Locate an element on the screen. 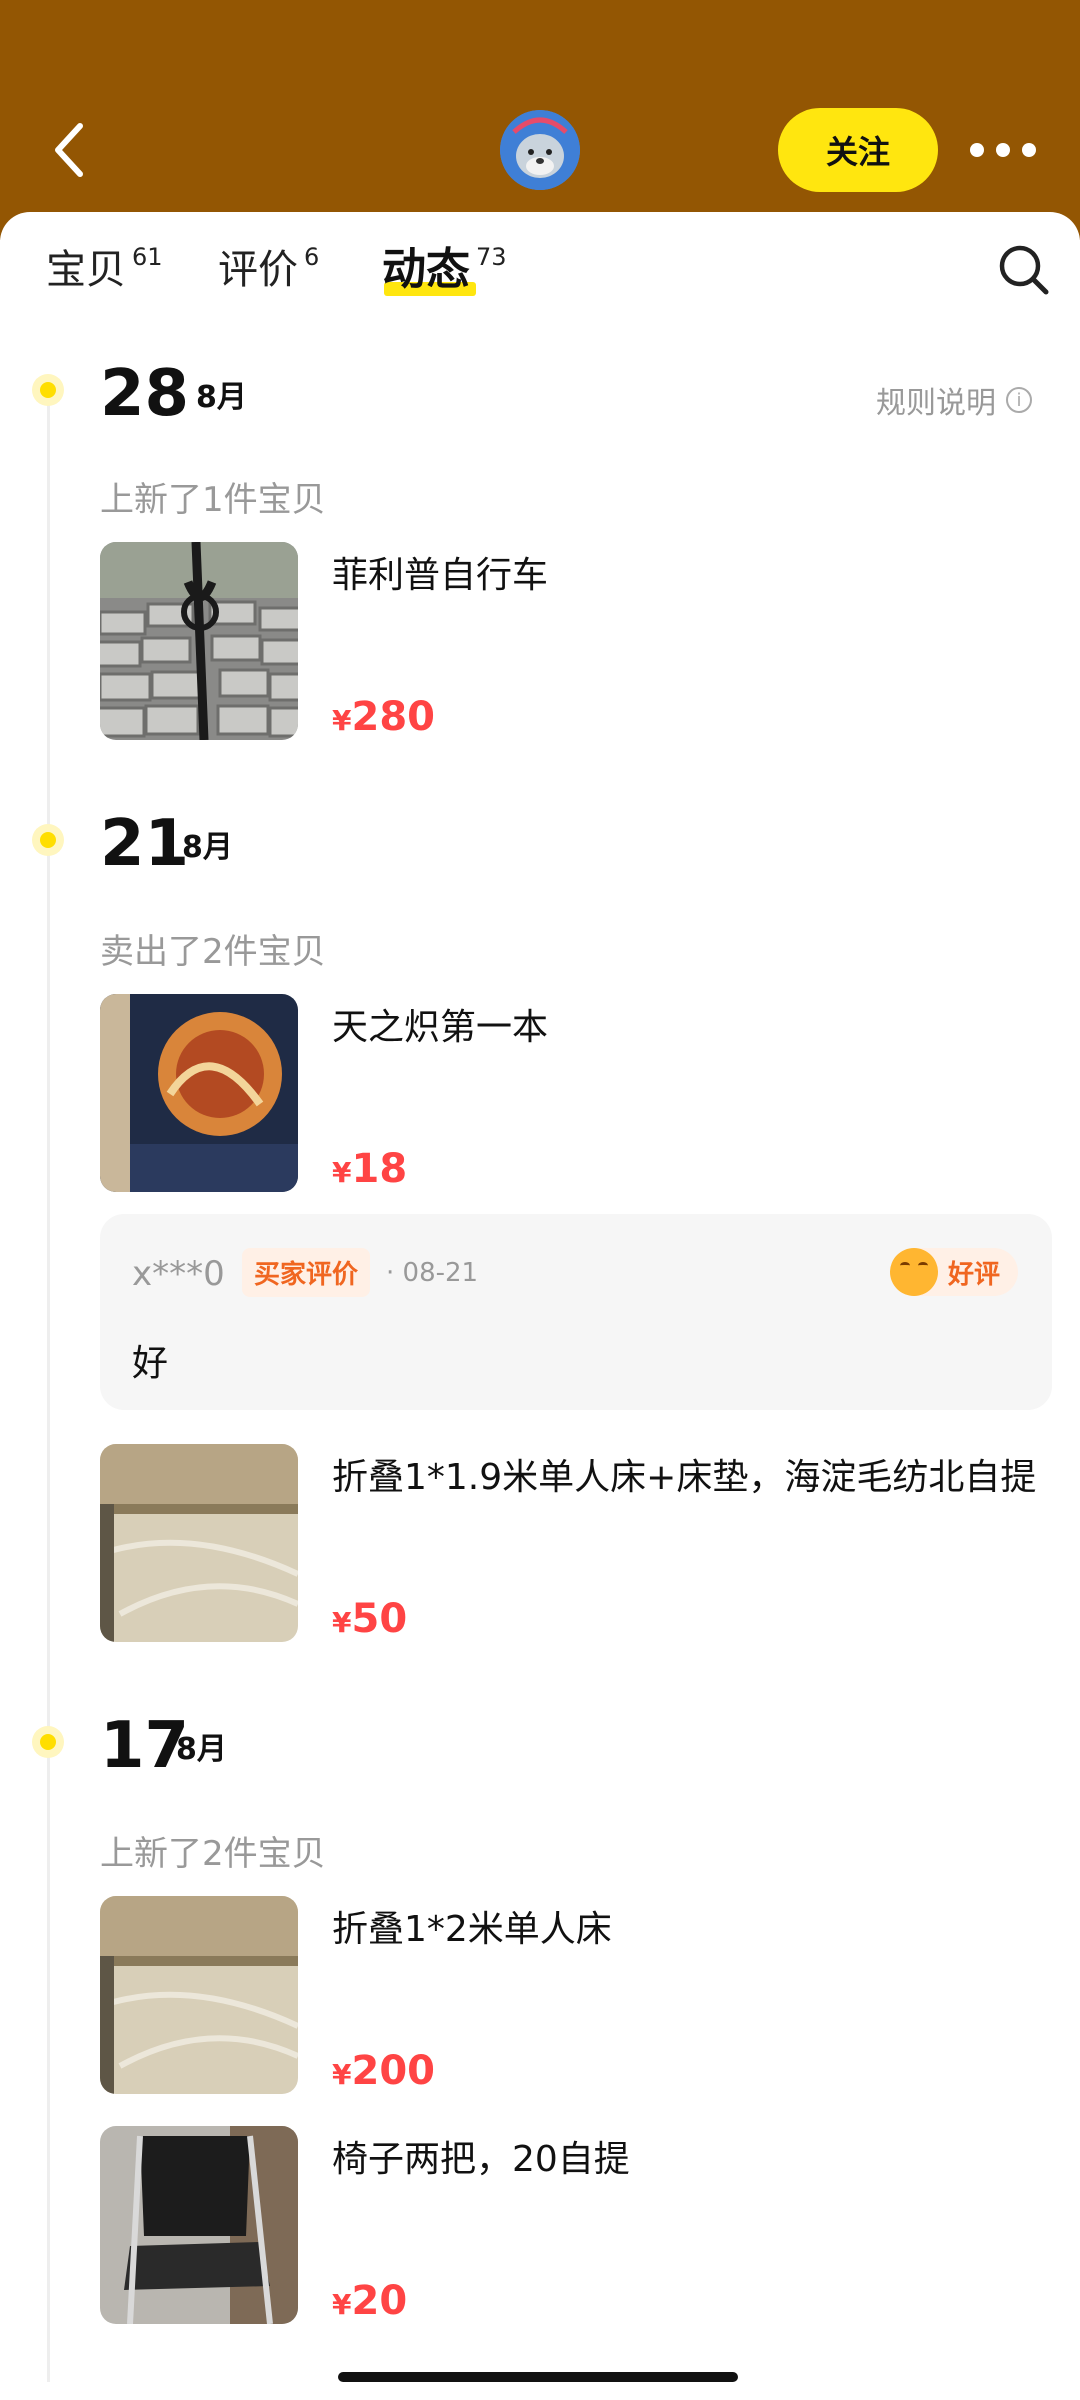 This screenshot has width=1080, height=2400. item-price: ¥50 is located at coordinates (369, 1619).